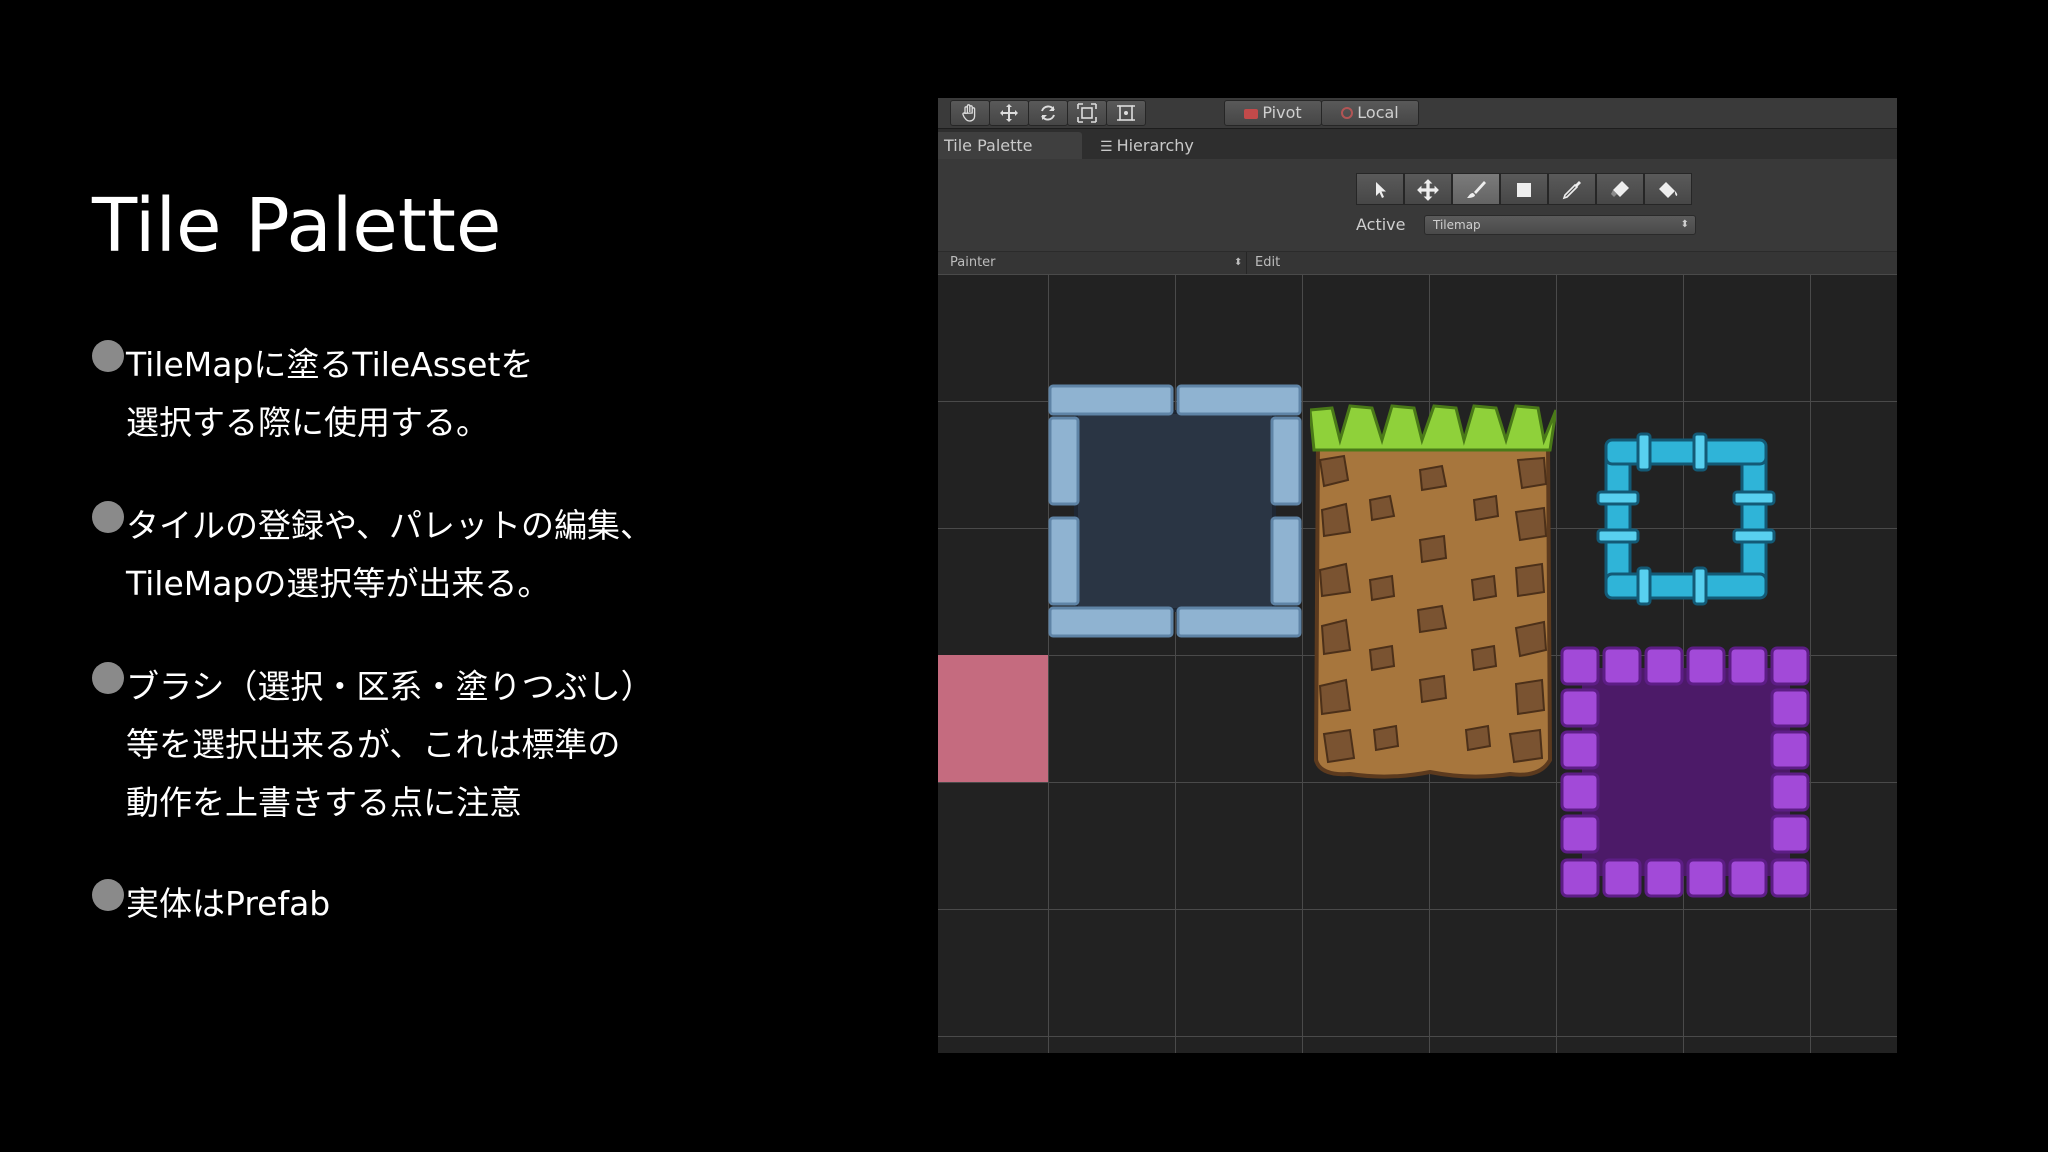 This screenshot has height=1152, width=2048. Describe the element at coordinates (330, 393) in the screenshot. I see `bullet-text: TileMapに塗るTileAssetを 選択する際に使用する。` at that location.